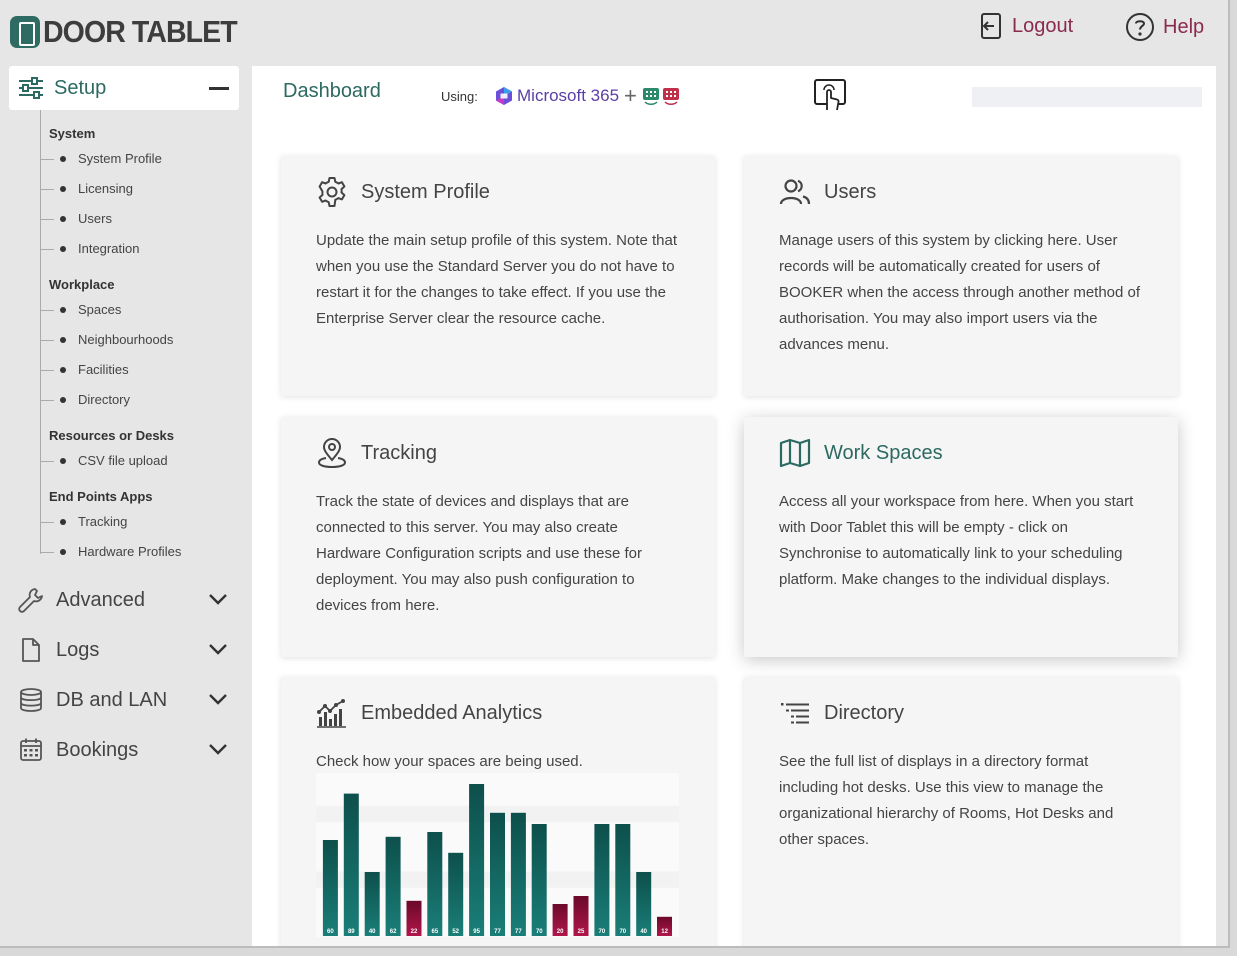 This screenshot has height=956, width=1237. I want to click on sidebar-item-users: Users, so click(76, 218).